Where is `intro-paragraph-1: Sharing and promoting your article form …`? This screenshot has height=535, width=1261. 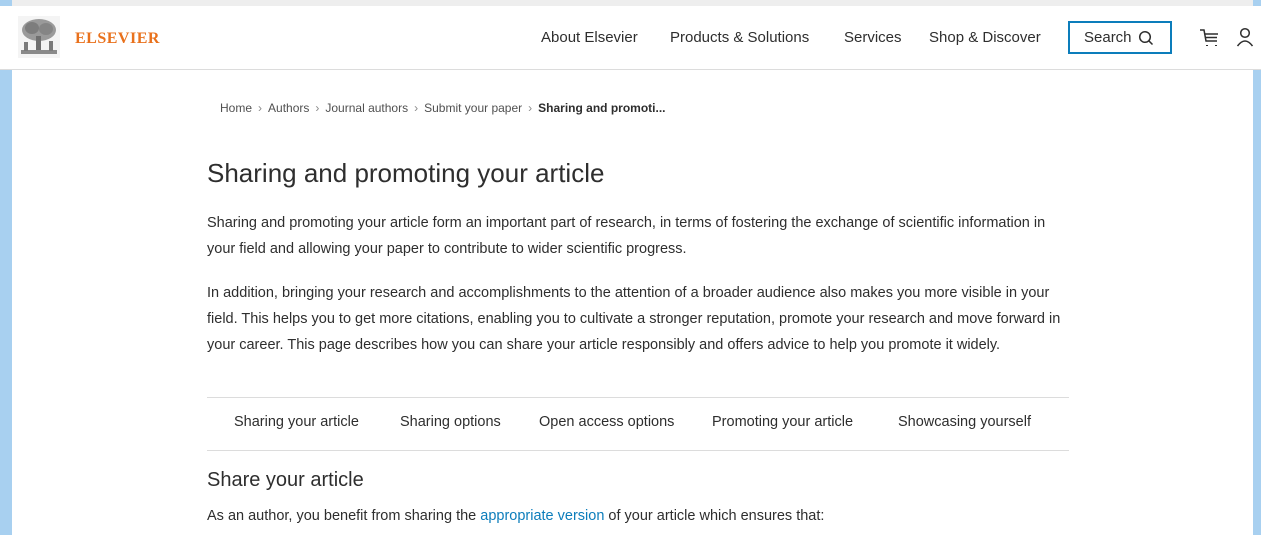 intro-paragraph-1: Sharing and promoting your article form … is located at coordinates (626, 236).